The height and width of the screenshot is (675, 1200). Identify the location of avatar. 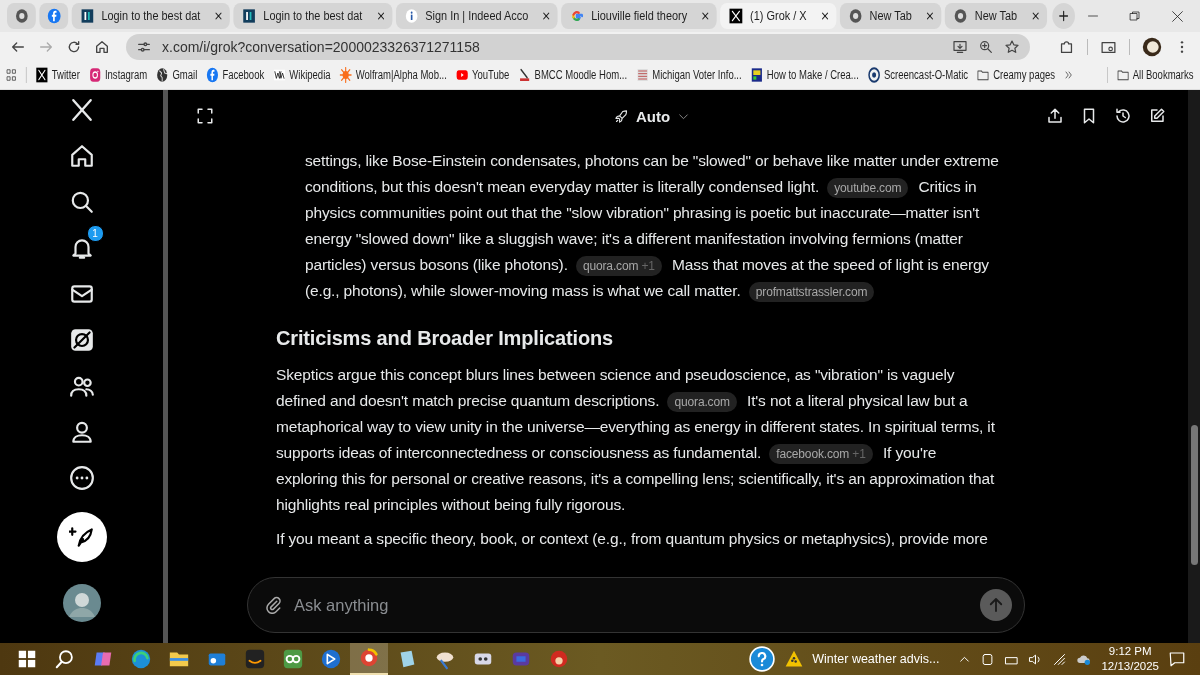
(81, 603).